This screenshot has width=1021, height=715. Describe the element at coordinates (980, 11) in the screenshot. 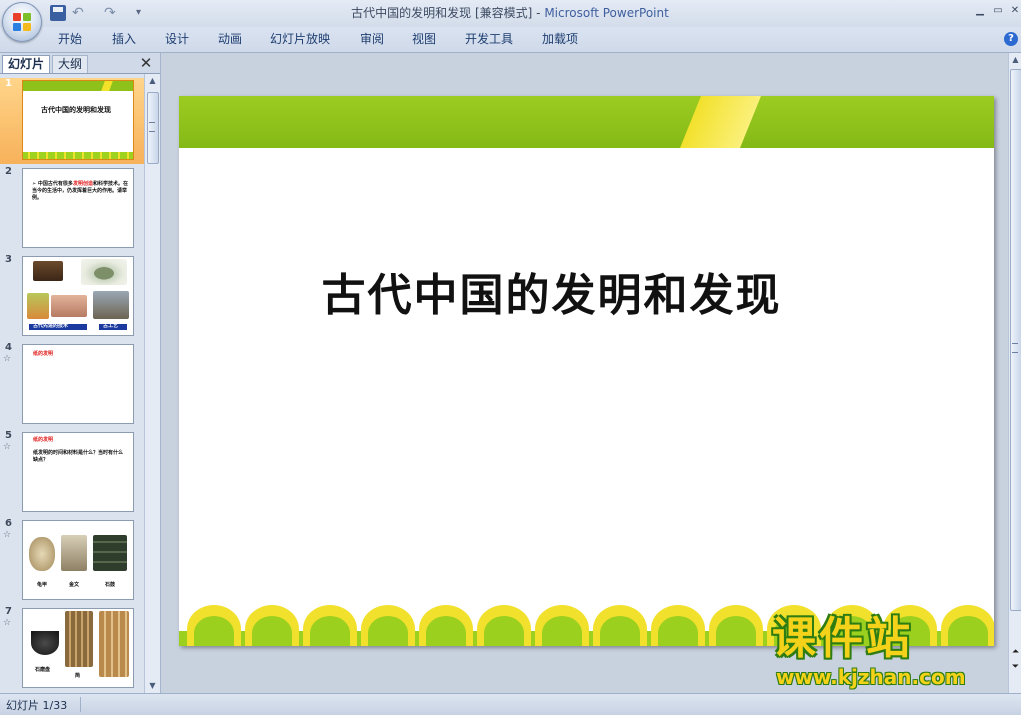

I see `minimize-icon: ▁` at that location.